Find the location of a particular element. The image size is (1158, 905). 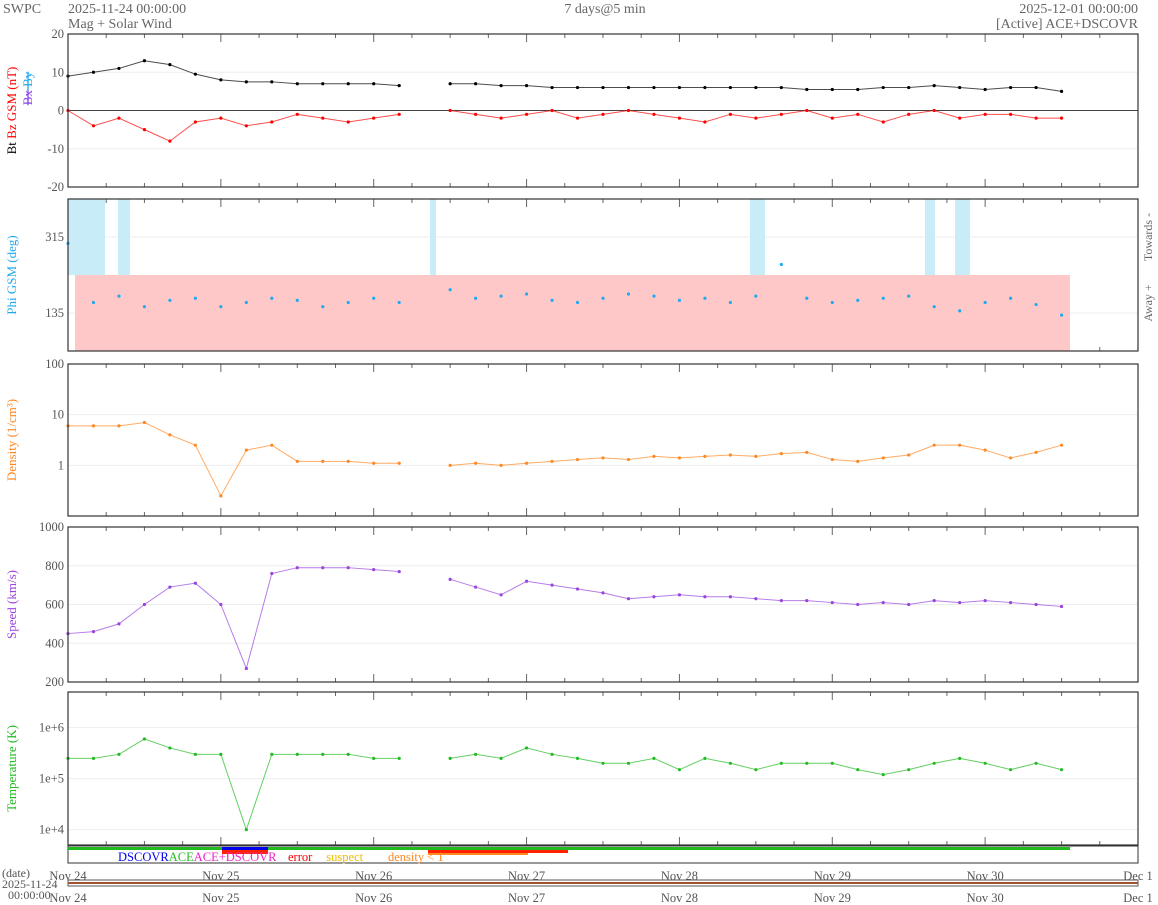

y-tick-label: -10 is located at coordinates (55, 149).